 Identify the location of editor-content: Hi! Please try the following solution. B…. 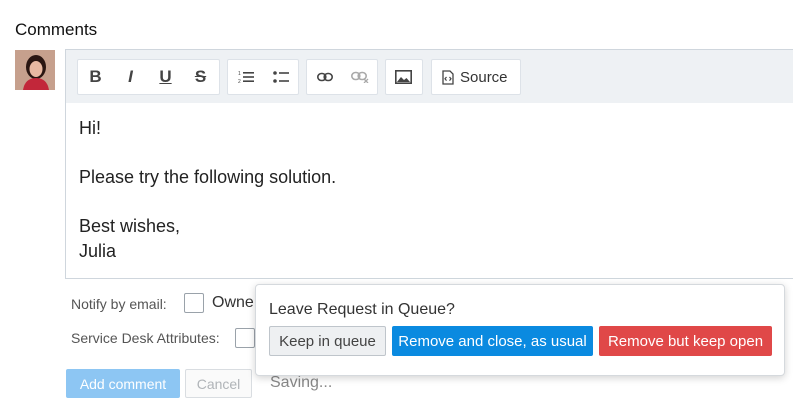
(207, 189).